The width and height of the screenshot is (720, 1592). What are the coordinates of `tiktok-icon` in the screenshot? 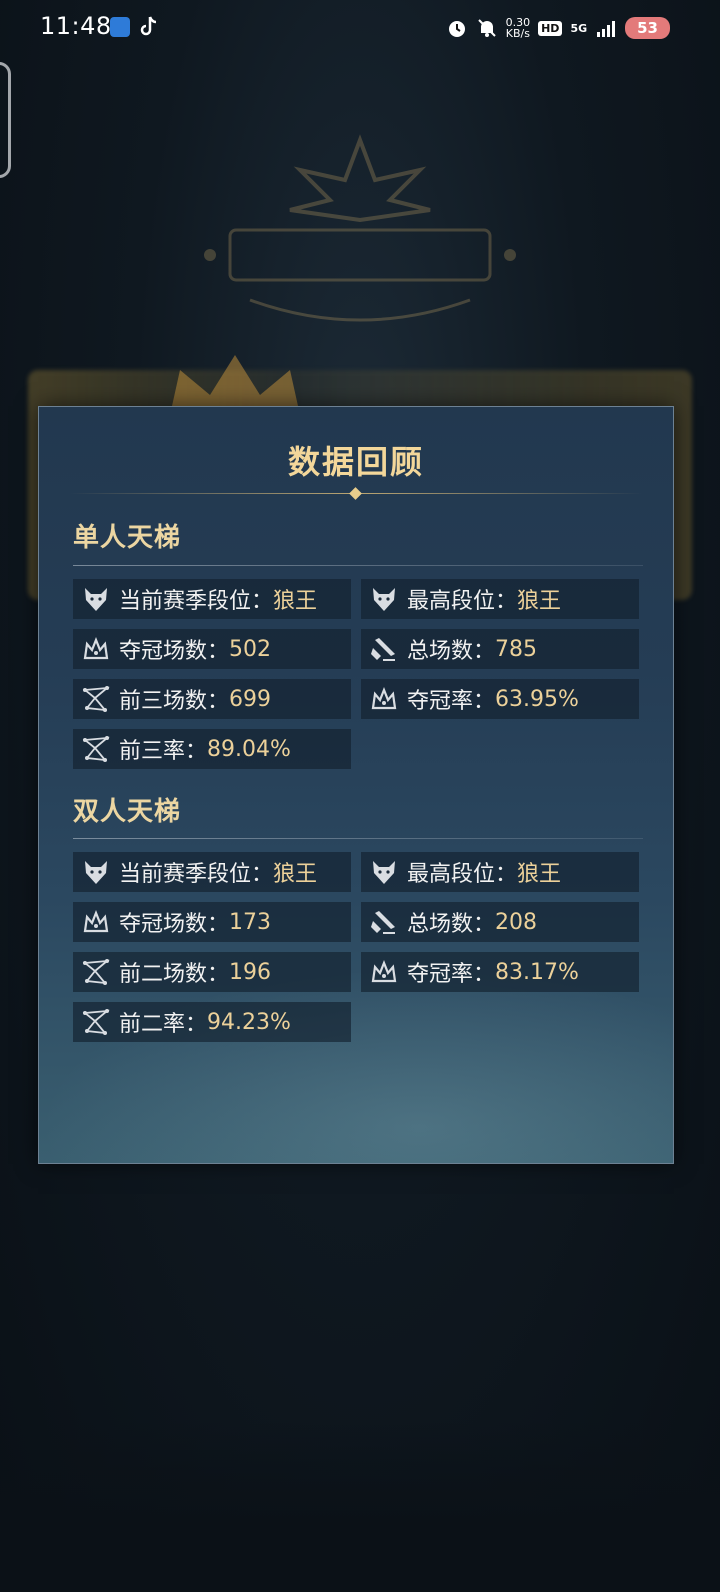 It's located at (148, 26).